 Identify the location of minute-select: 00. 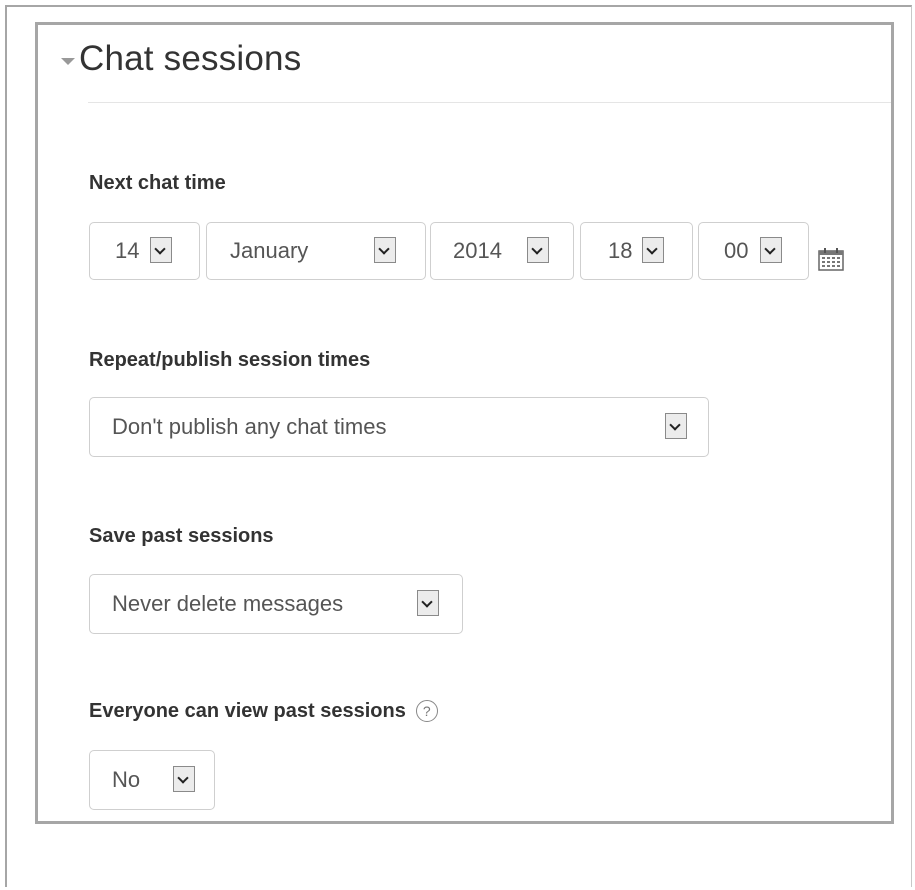
(753, 251).